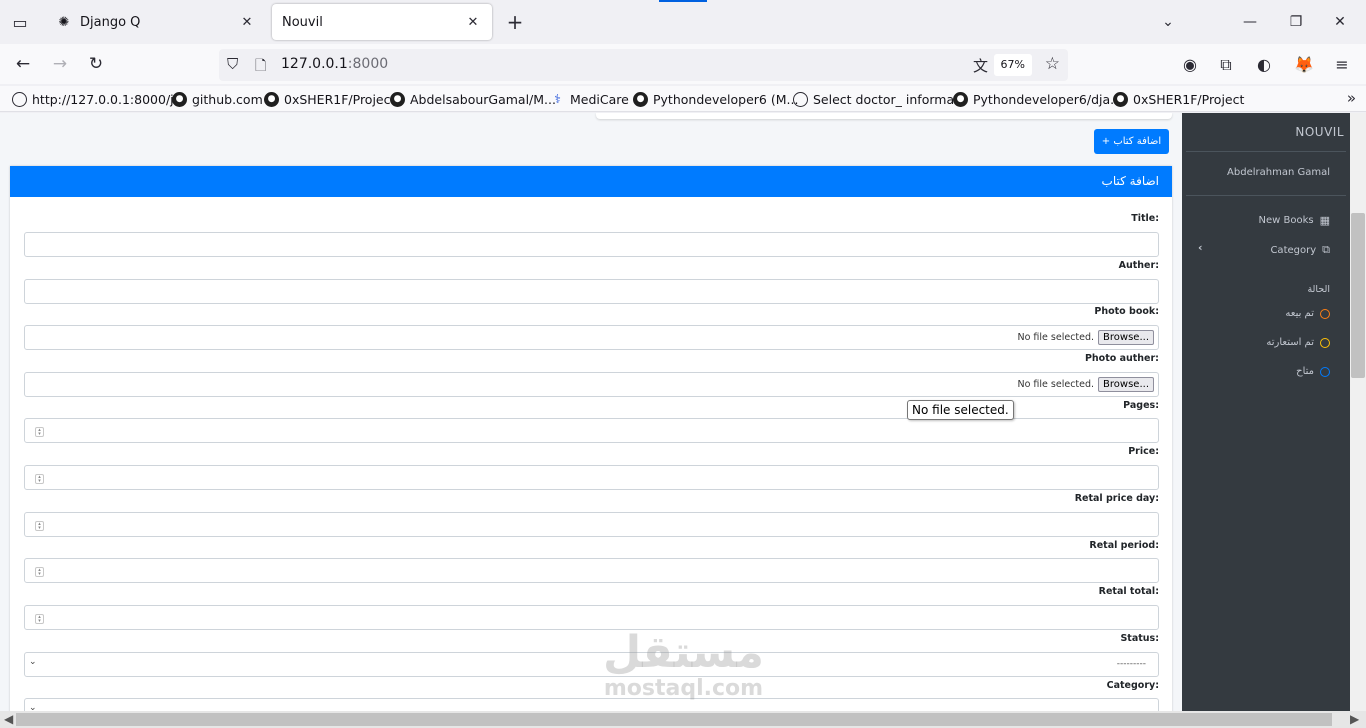  I want to click on tab-django-q: ✺ Django Q ✕, so click(156, 22).